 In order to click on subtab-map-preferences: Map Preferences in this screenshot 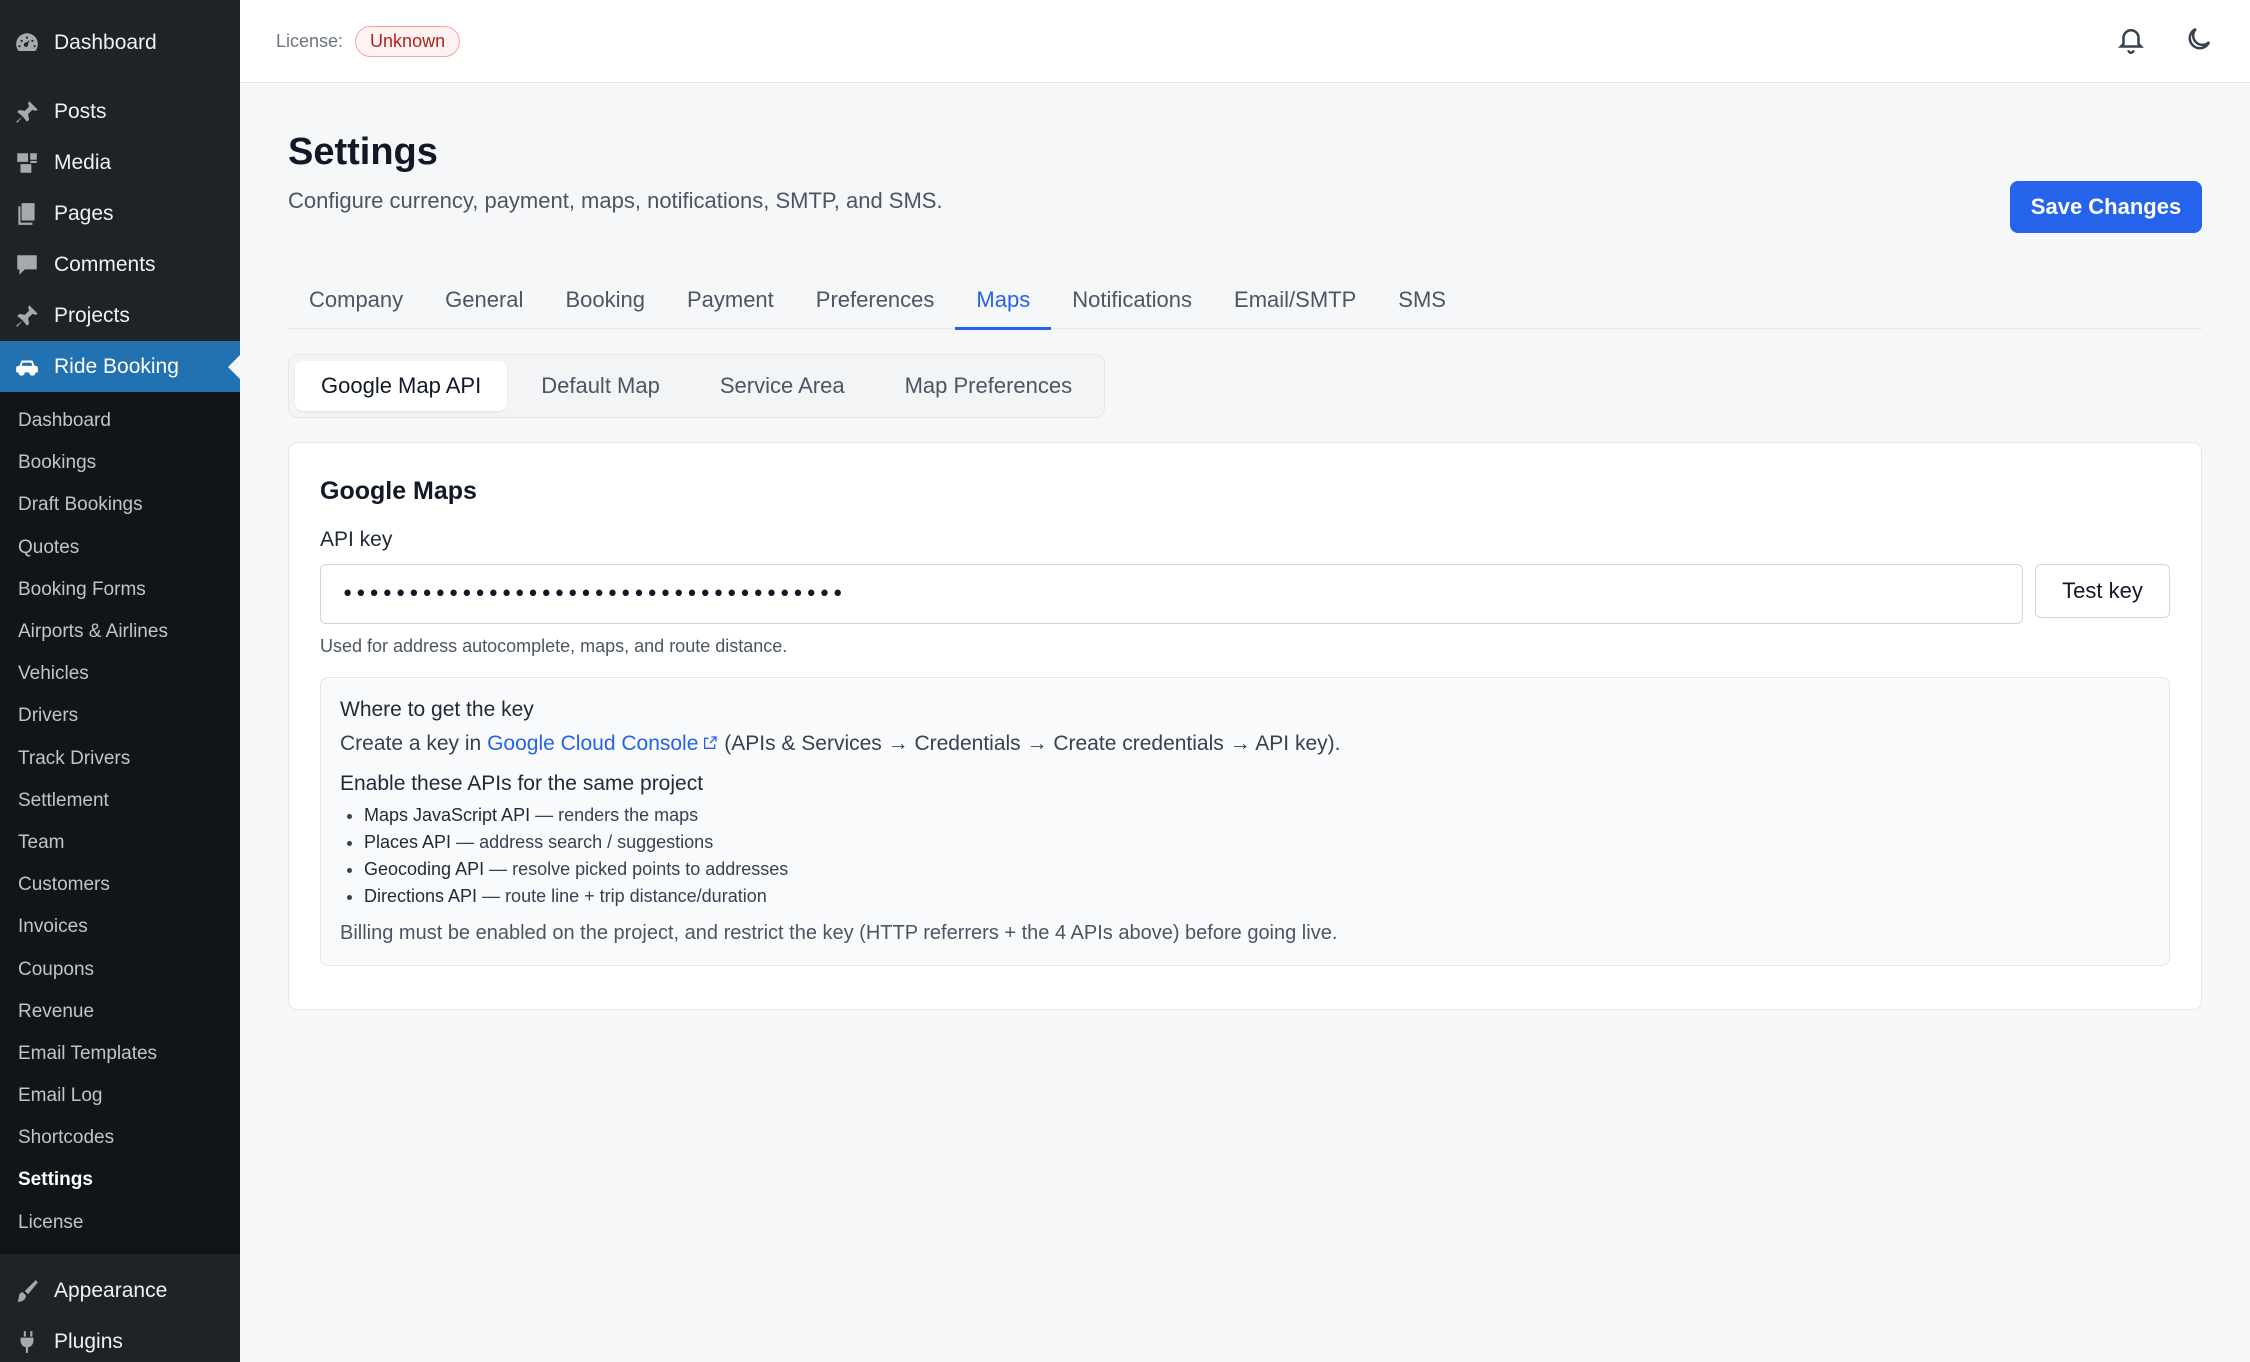, I will do `click(989, 386)`.